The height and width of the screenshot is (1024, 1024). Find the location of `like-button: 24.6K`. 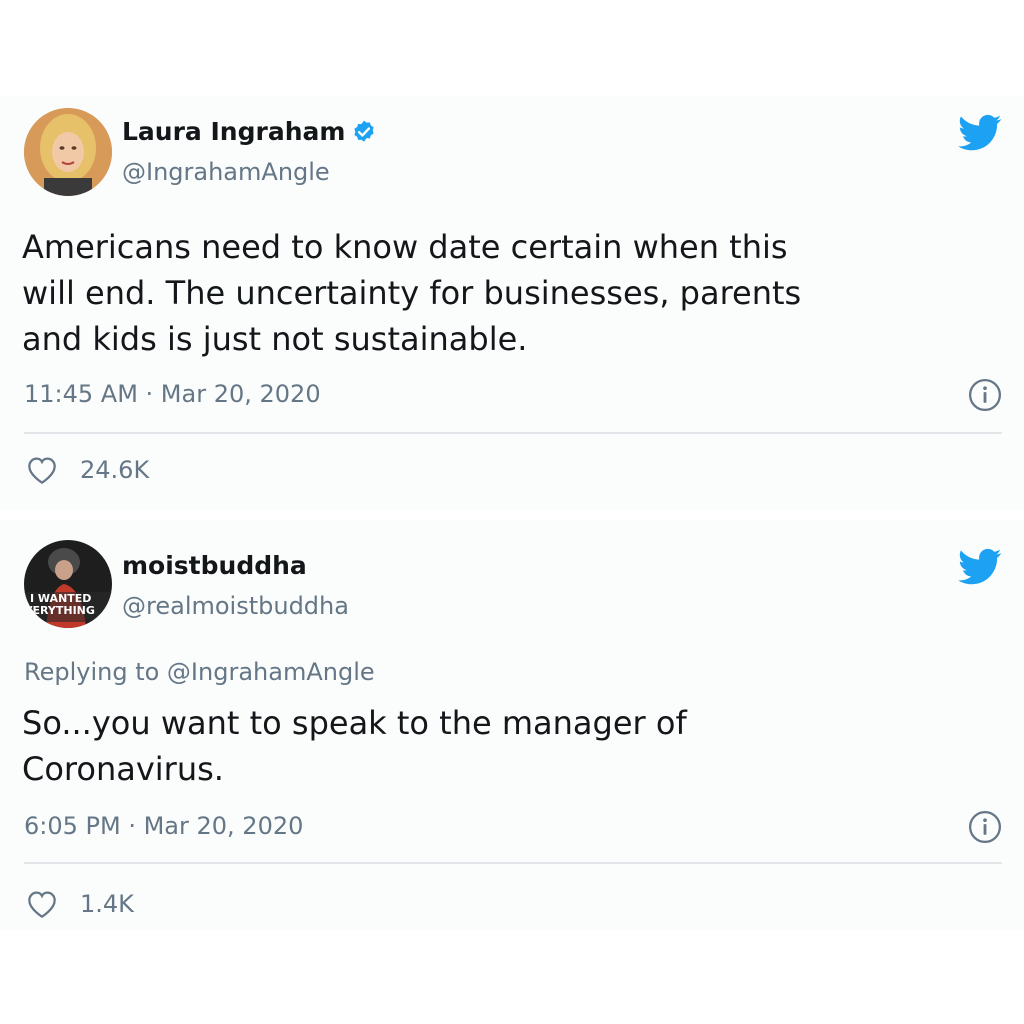

like-button: 24.6K is located at coordinates (87, 470).